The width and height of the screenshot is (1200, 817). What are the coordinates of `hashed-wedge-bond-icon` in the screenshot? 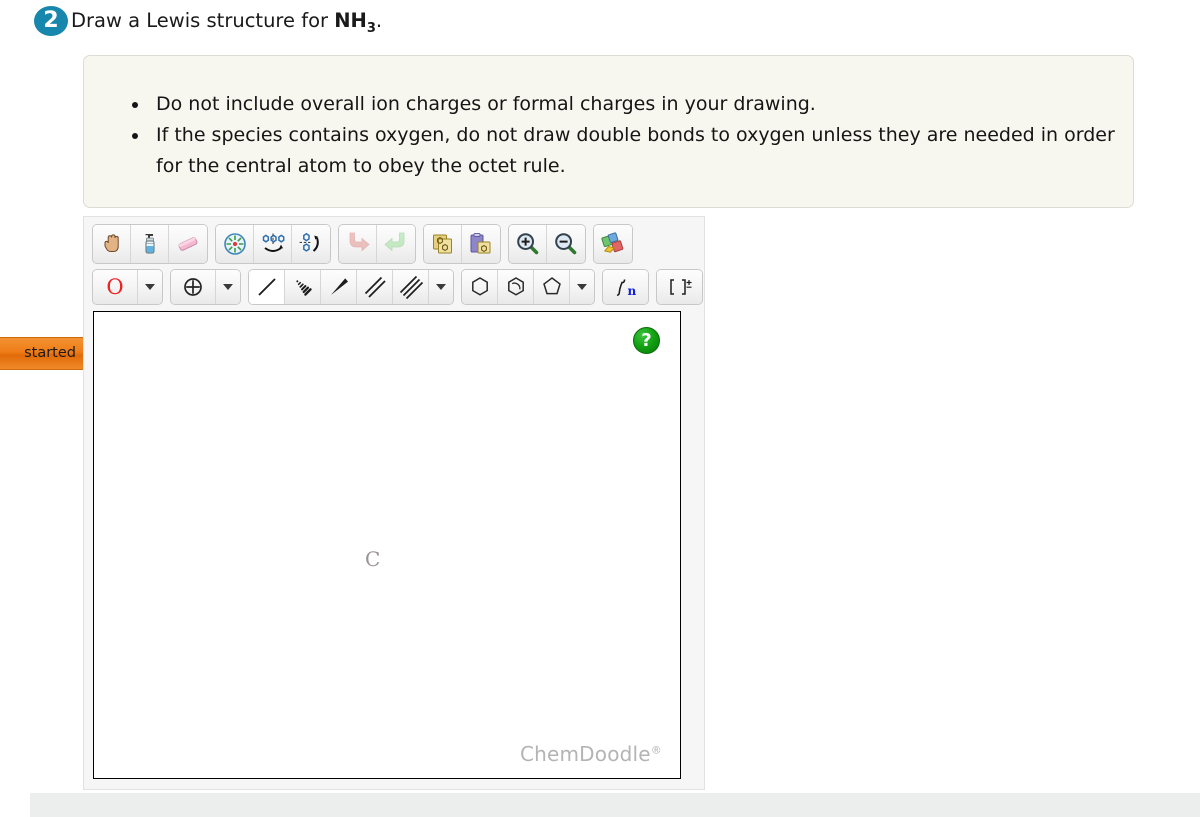 It's located at (303, 287).